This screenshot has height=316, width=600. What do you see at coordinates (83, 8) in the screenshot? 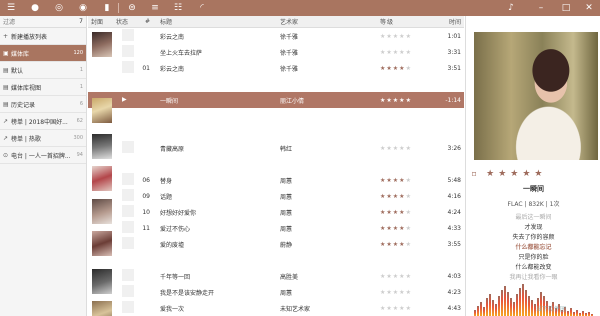
I see `check-circle-icon: ◉` at bounding box center [83, 8].